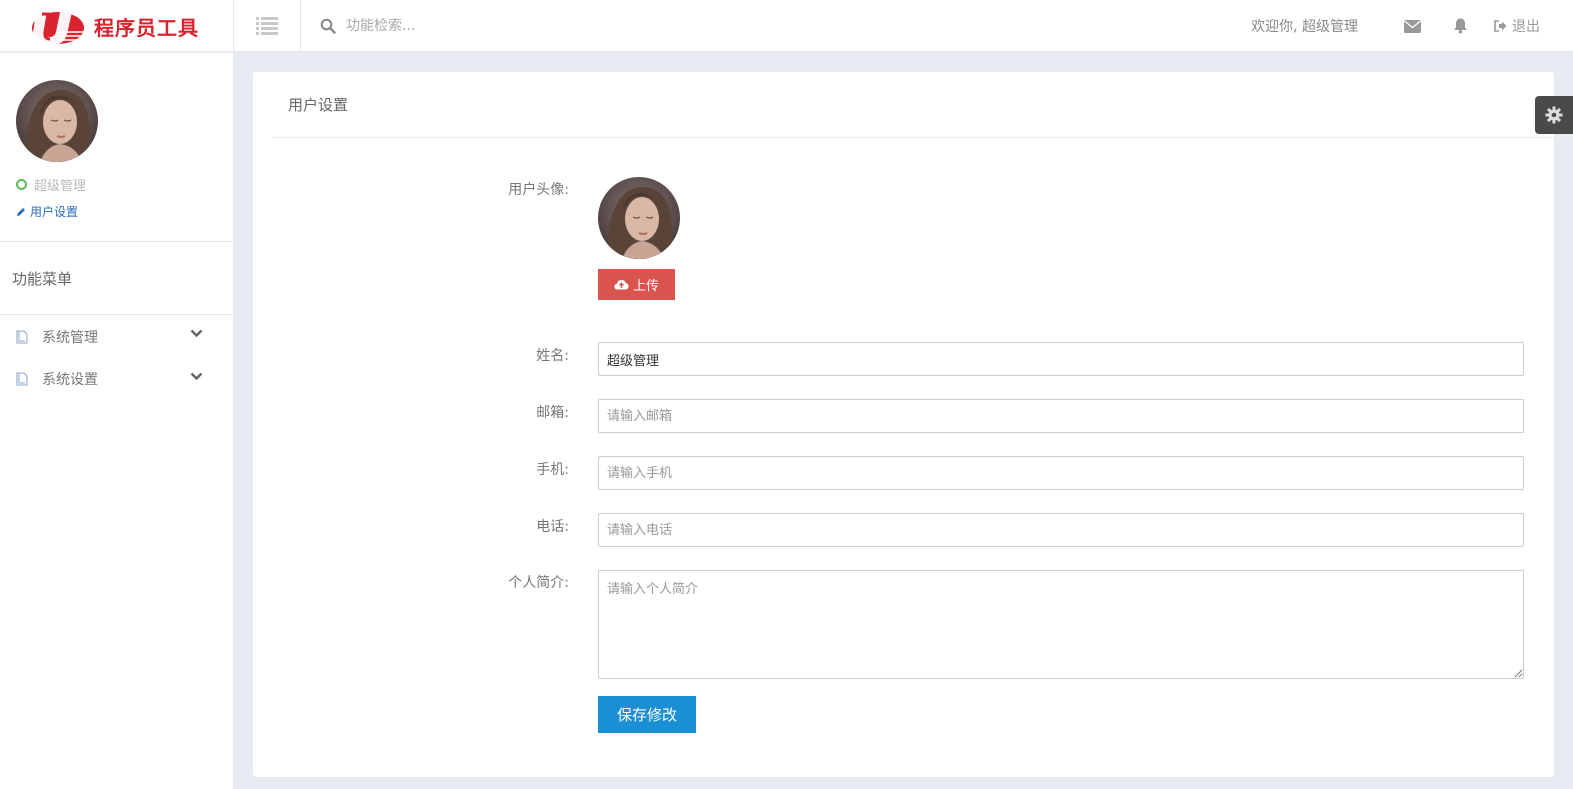 This screenshot has height=789, width=1573. I want to click on sidebar-menu: 系统管理 系统设置, so click(116, 357).